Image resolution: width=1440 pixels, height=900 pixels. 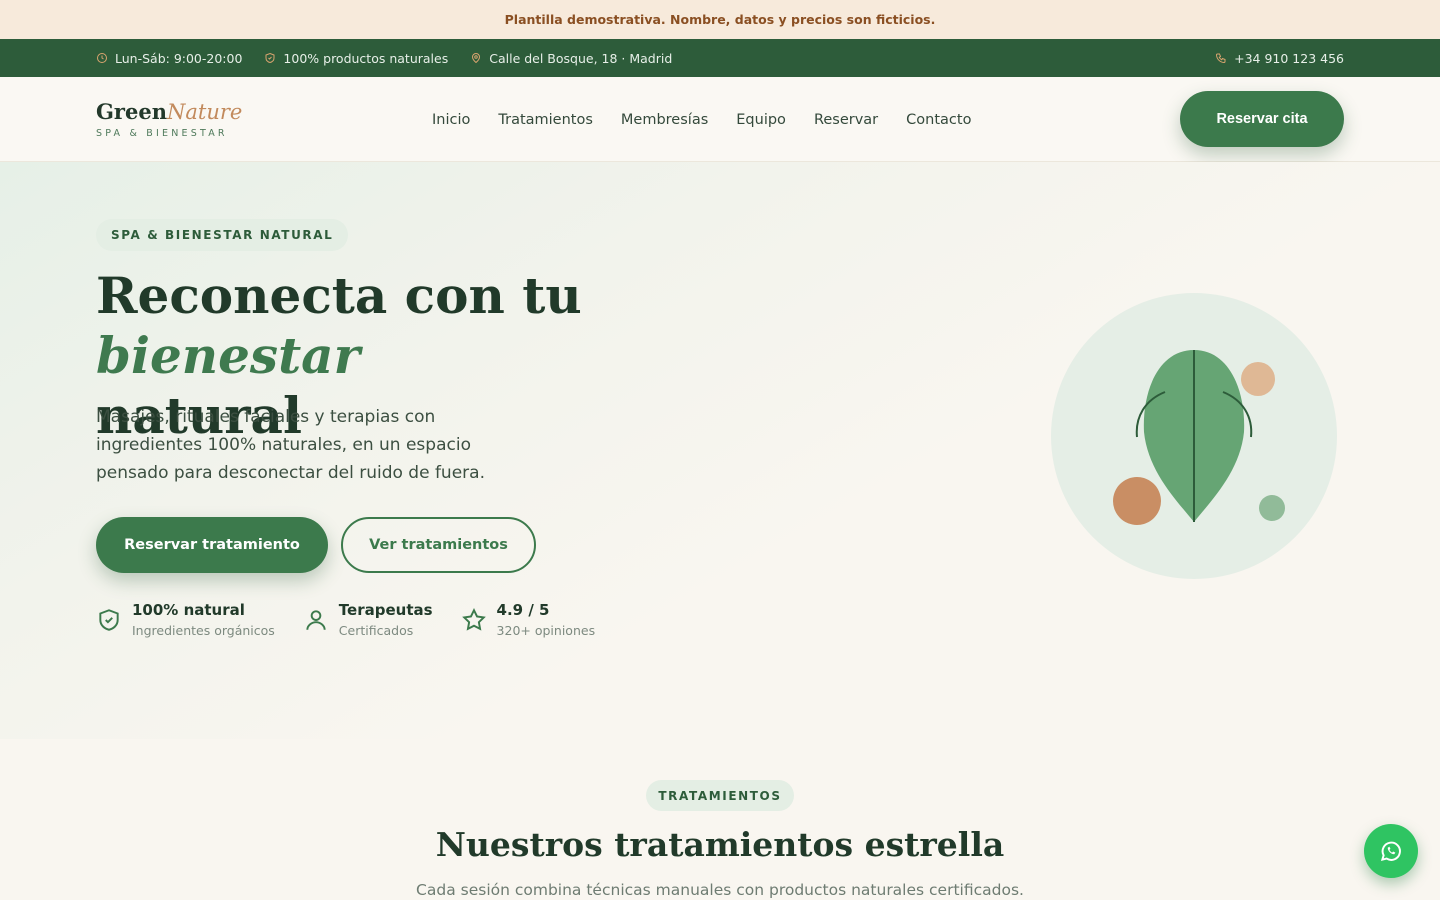 I want to click on hero-title-start: Reconecta con tu, so click(x=339, y=295).